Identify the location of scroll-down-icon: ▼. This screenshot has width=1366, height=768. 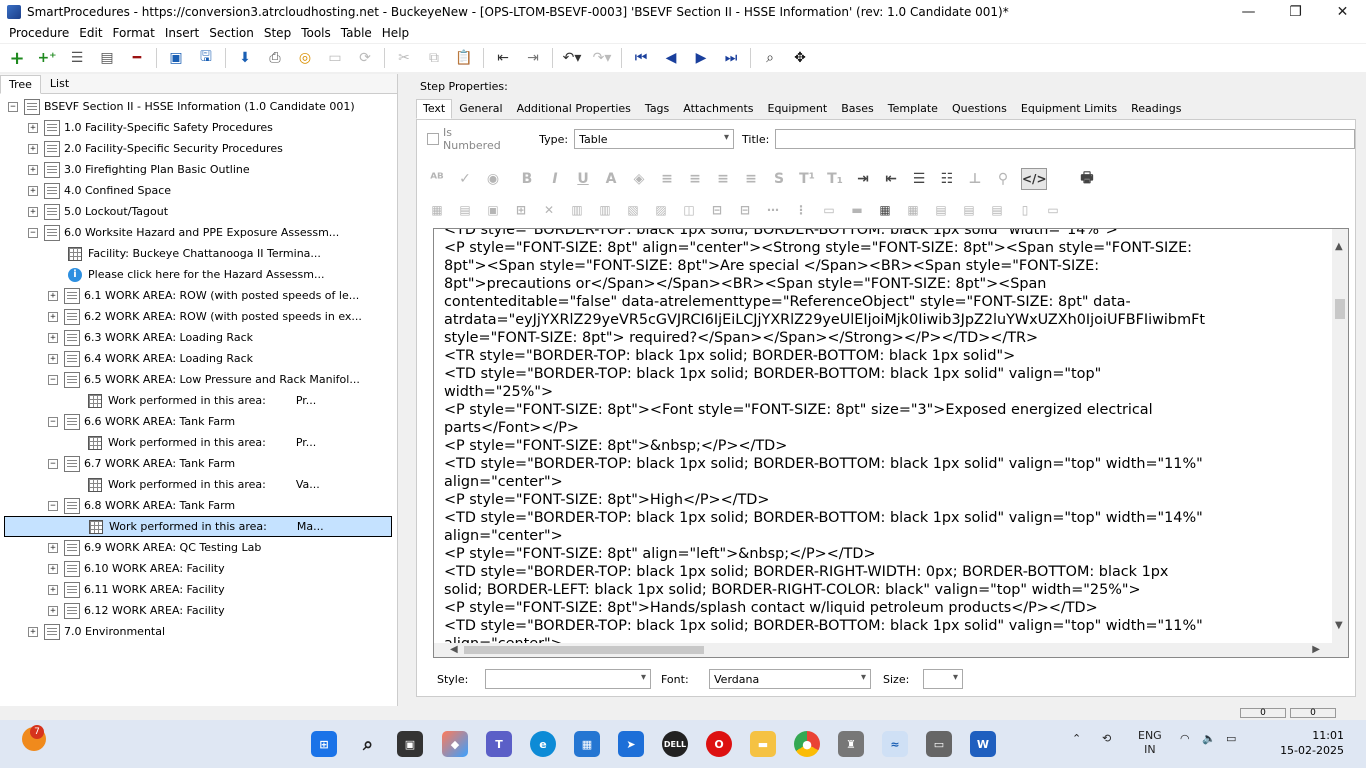
(1339, 625).